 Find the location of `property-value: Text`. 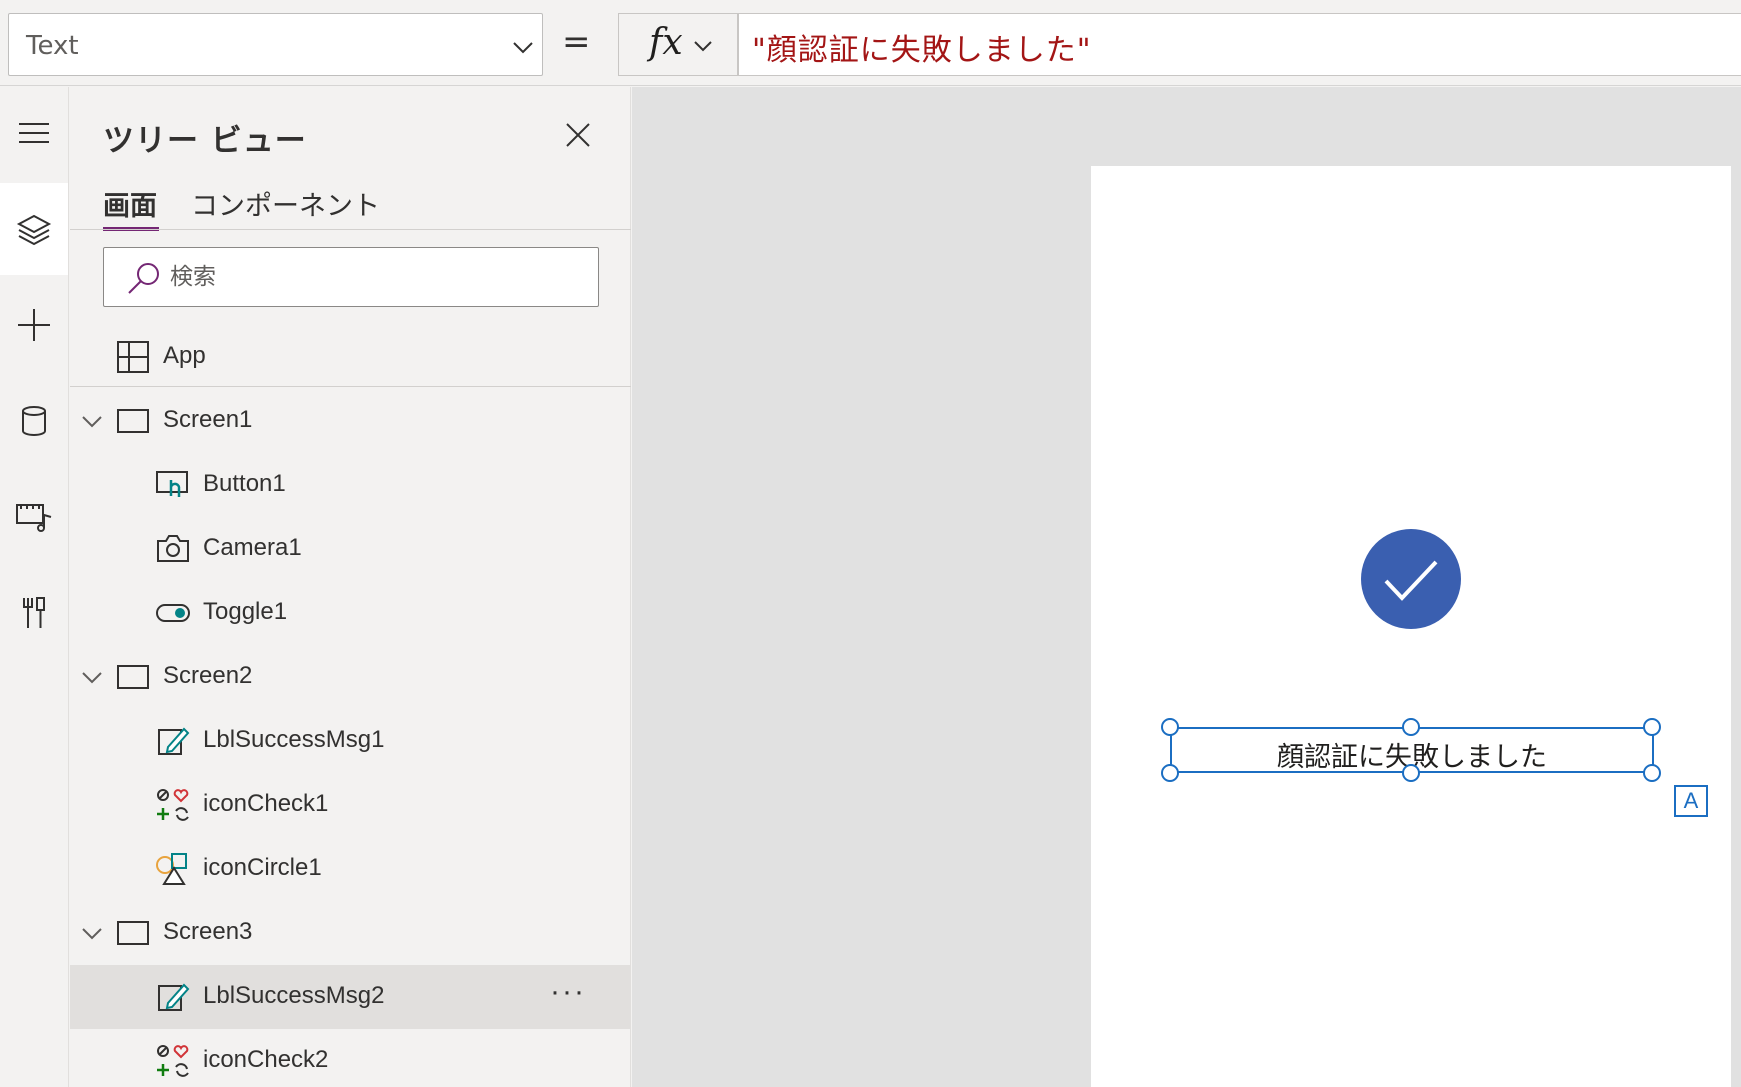

property-value: Text is located at coordinates (52, 46).